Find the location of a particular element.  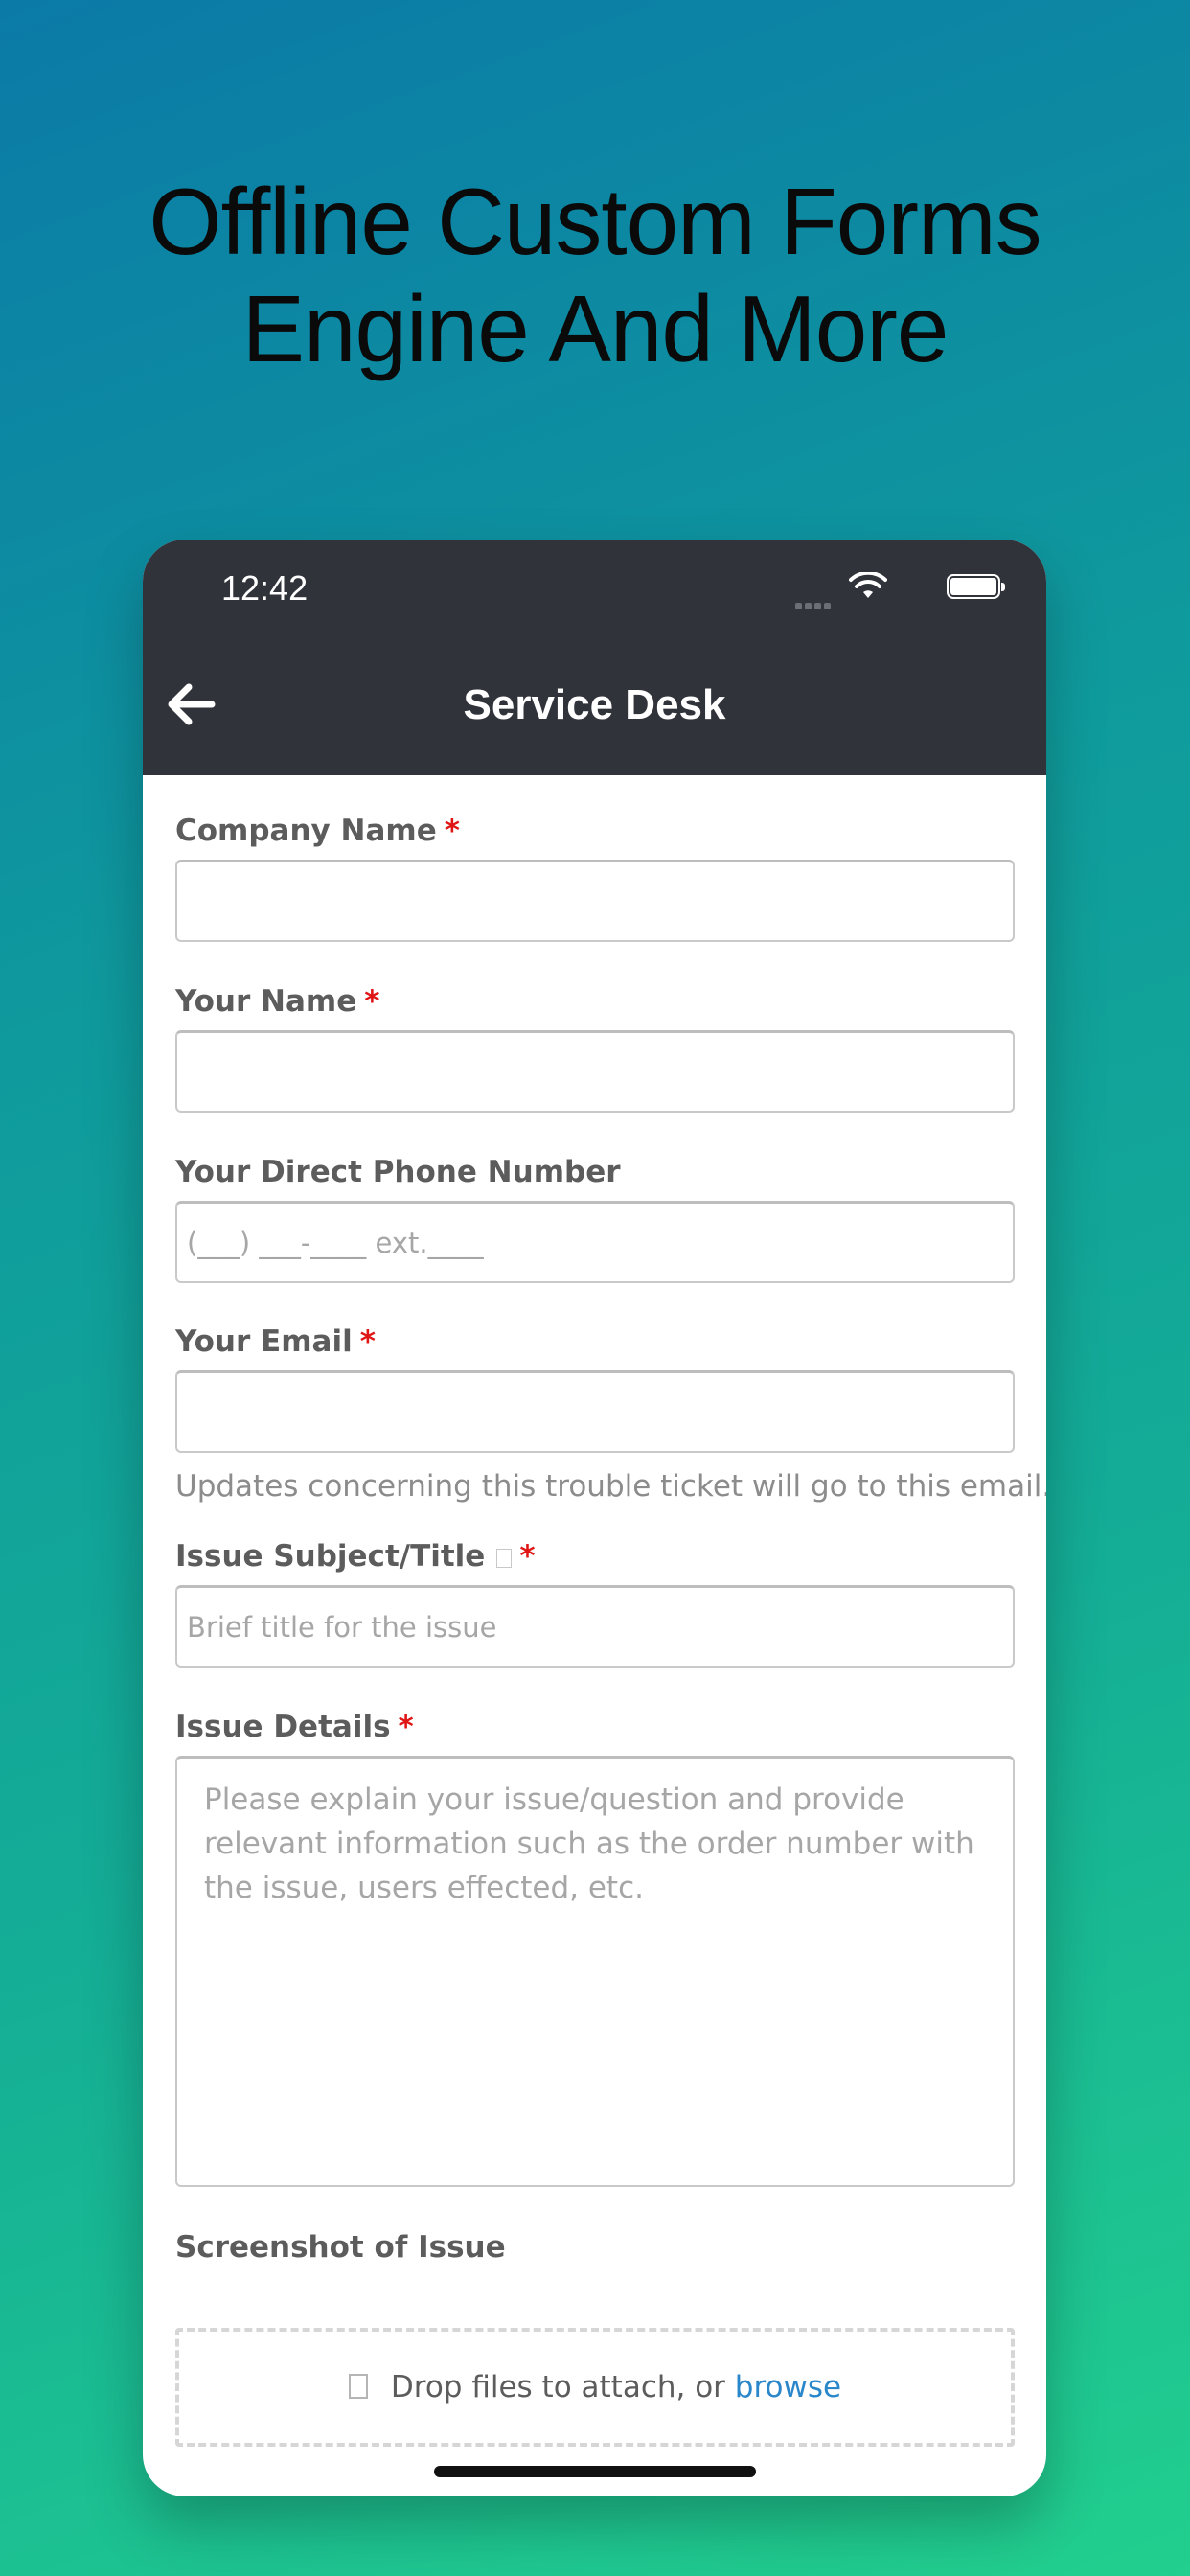

app-header: 12:42 Service Desk is located at coordinates (594, 657).